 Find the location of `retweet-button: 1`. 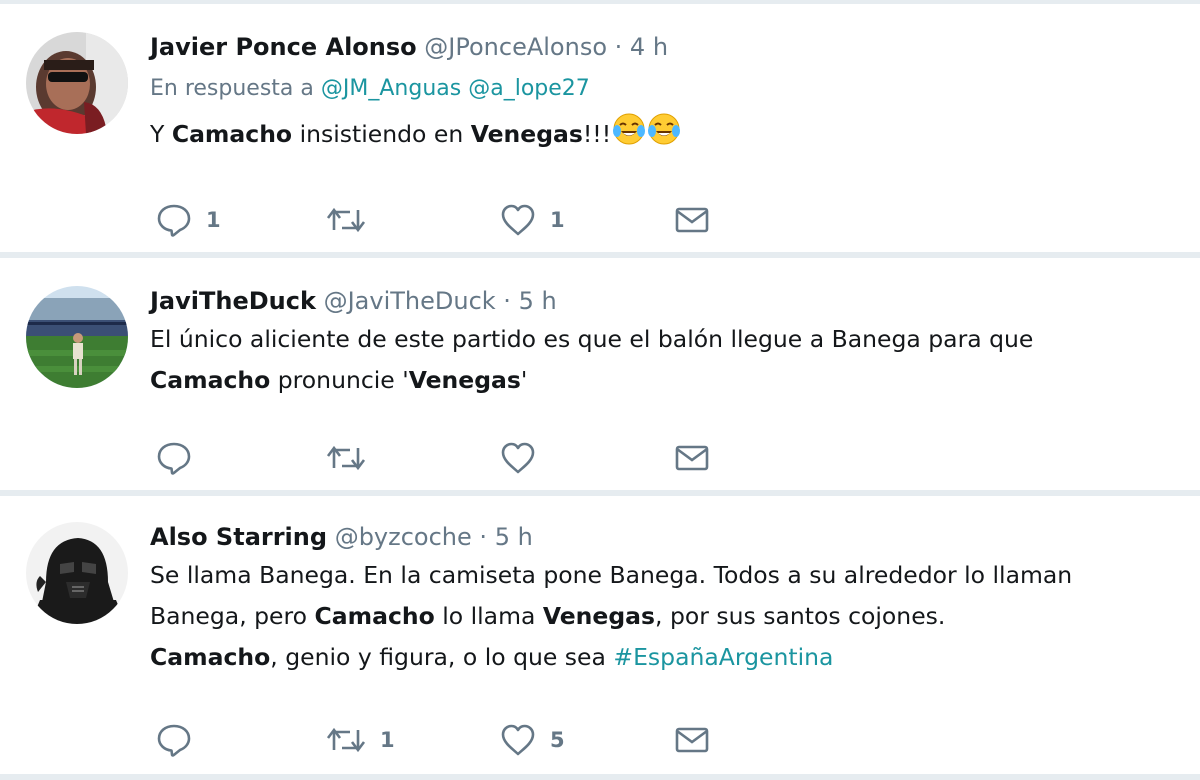

retweet-button: 1 is located at coordinates (360, 740).